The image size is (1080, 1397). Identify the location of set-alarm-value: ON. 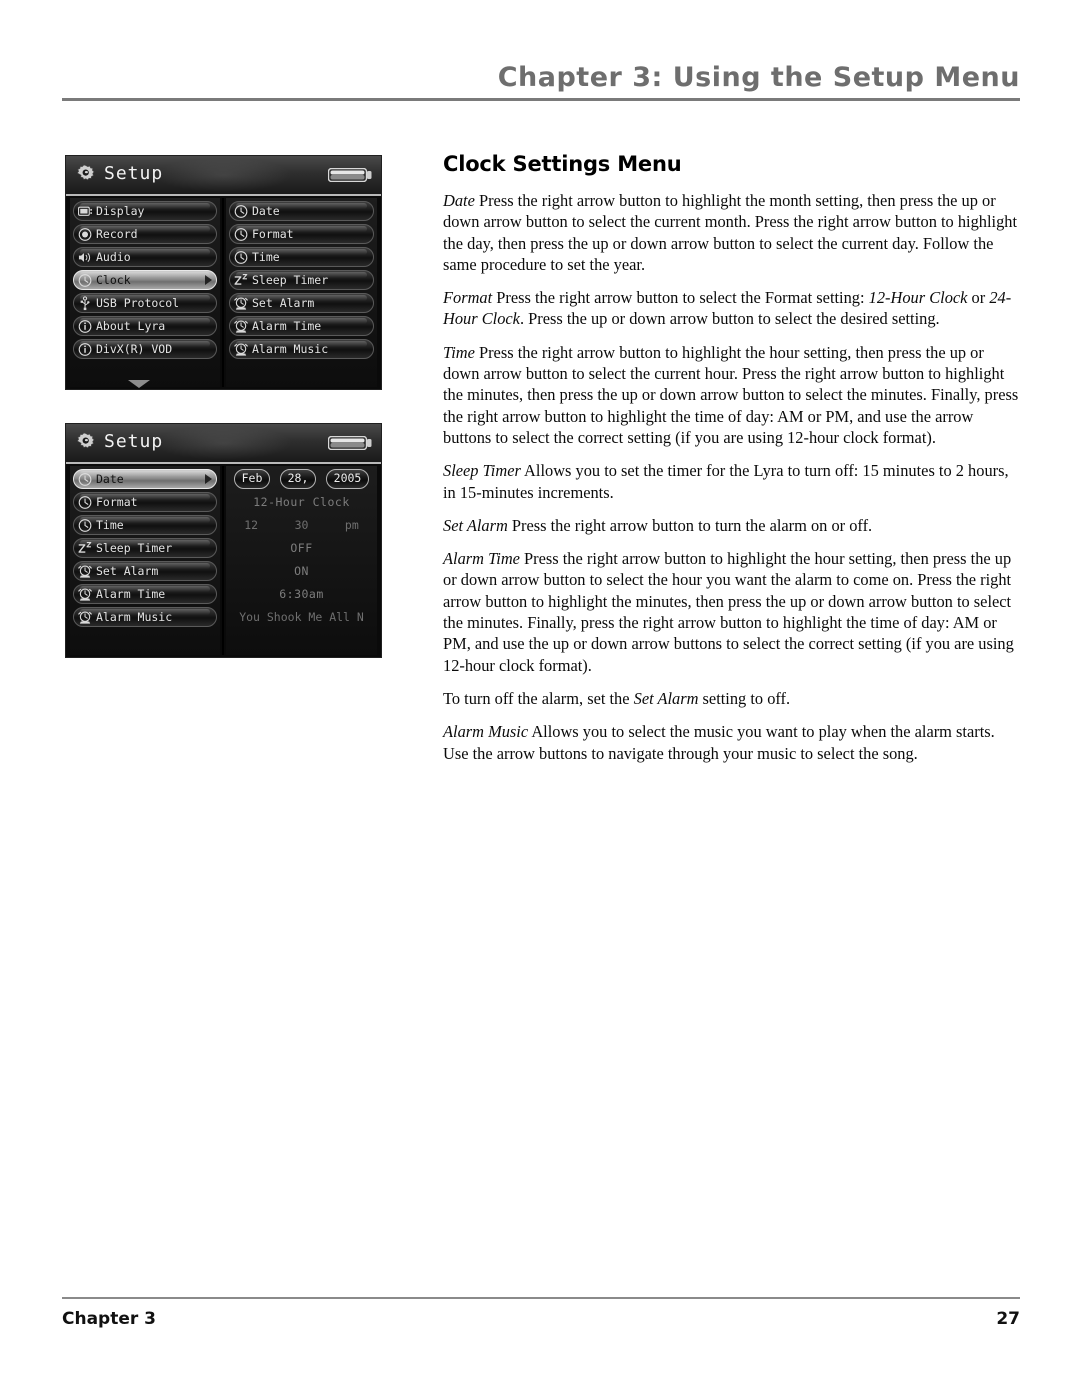
(301, 571).